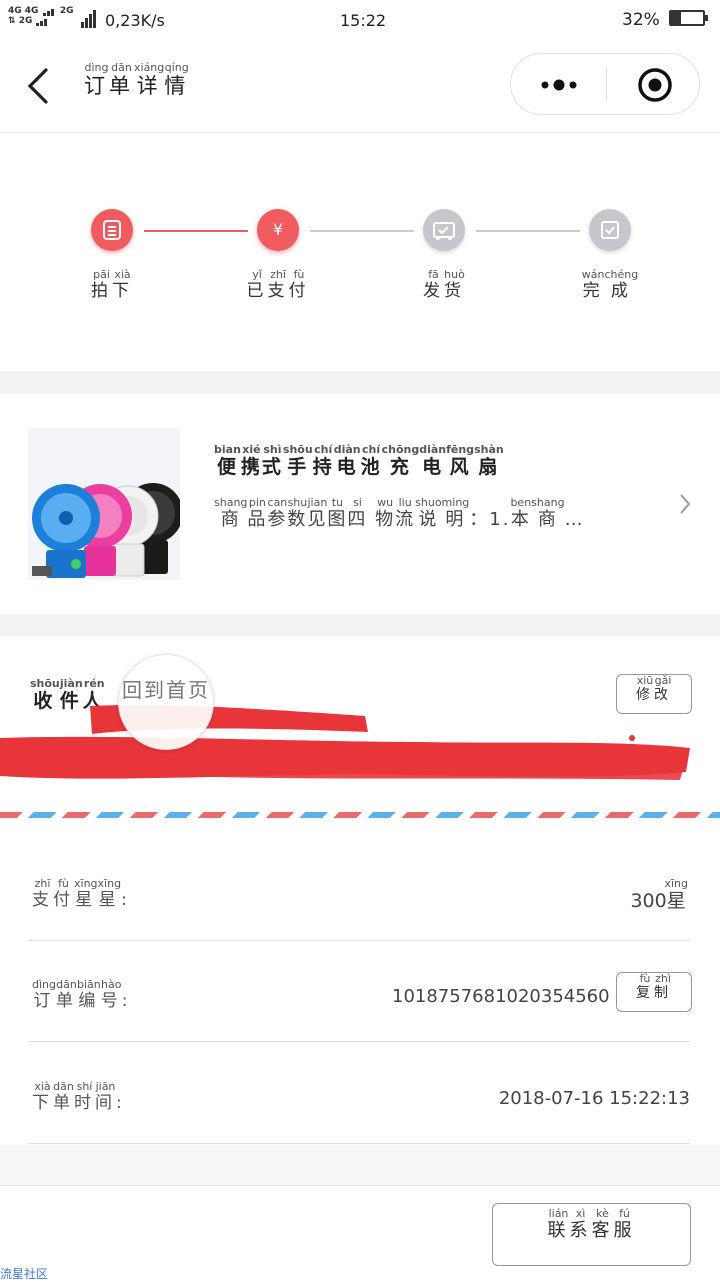 This screenshot has height=1282, width=720. What do you see at coordinates (345, 742) in the screenshot?
I see `redaction-marks` at bounding box center [345, 742].